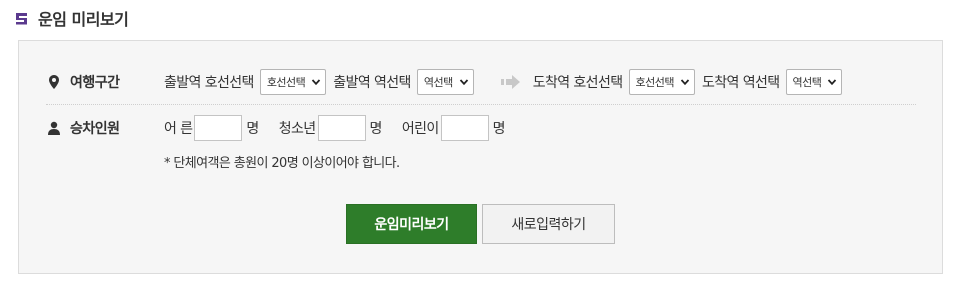 This screenshot has height=286, width=955. Describe the element at coordinates (372, 83) in the screenshot. I see `departure-station-label: 출발역 역선택` at that location.